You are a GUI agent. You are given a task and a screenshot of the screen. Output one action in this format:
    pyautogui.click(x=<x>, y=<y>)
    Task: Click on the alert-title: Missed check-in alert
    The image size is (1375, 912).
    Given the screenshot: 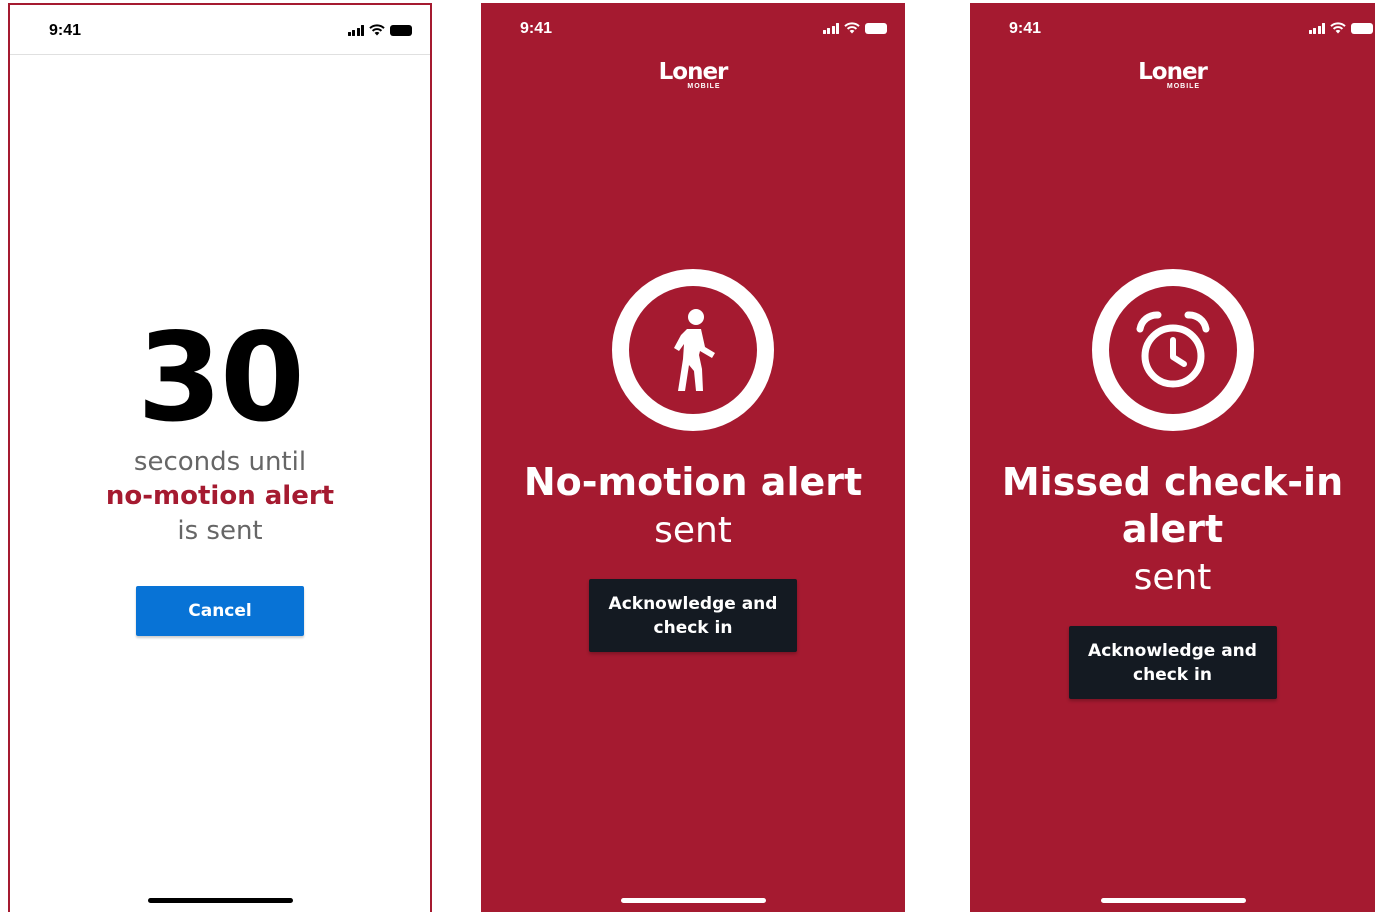 What is the action you would take?
    pyautogui.click(x=1172, y=506)
    